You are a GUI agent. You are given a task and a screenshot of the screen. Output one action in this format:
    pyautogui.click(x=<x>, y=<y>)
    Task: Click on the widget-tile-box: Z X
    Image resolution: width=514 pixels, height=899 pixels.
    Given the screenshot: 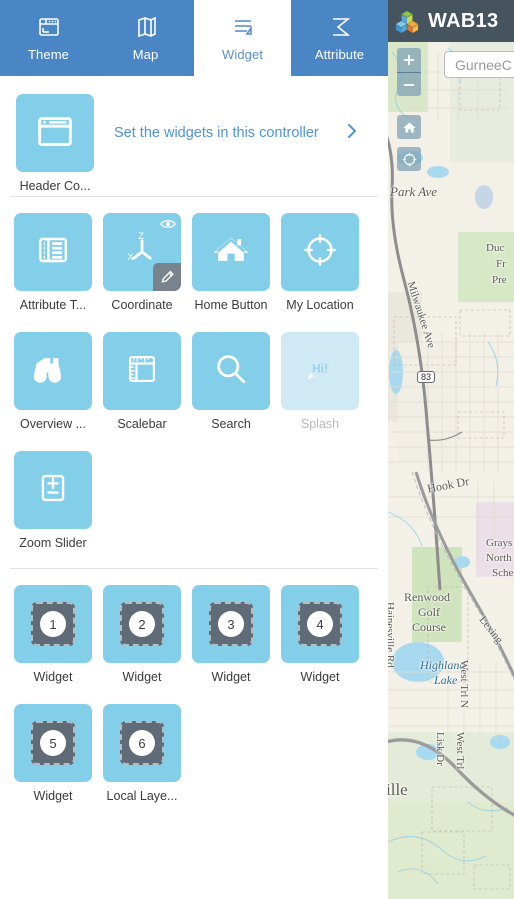 What is the action you would take?
    pyautogui.click(x=142, y=252)
    